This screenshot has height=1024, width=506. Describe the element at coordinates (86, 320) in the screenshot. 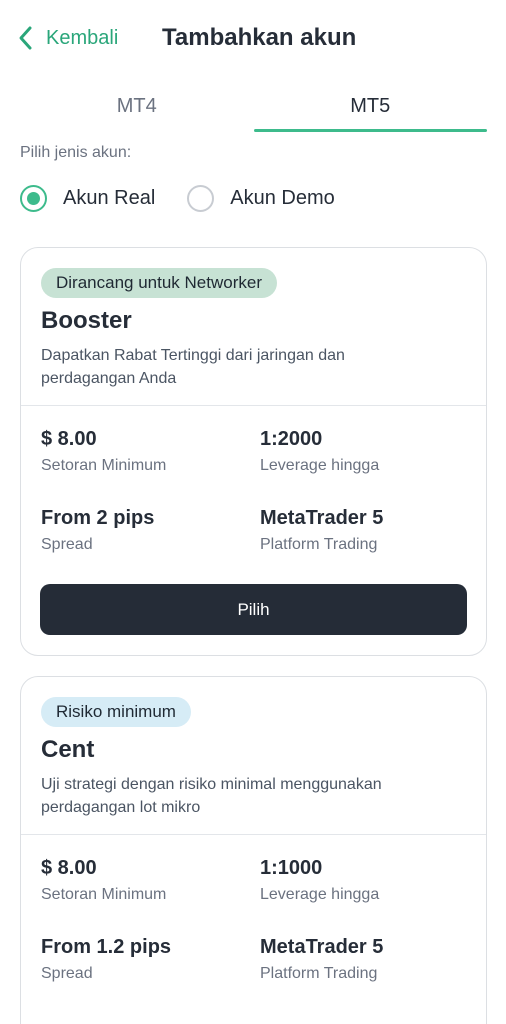

I see `plan-name: Booster` at that location.